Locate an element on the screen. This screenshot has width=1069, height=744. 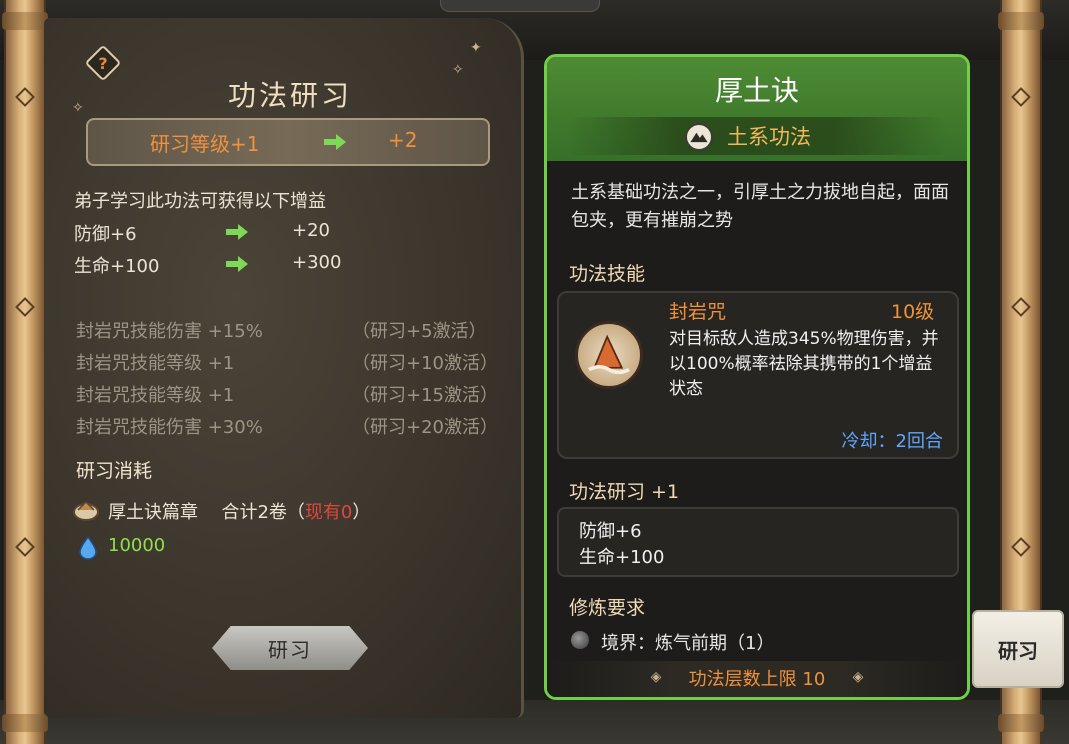
gain-next: +300 is located at coordinates (317, 262).